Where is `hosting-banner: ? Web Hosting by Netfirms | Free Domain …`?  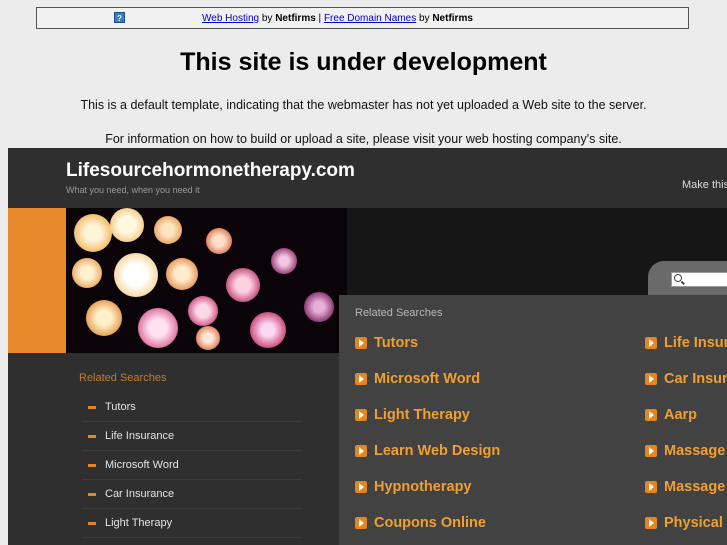 hosting-banner: ? Web Hosting by Netfirms | Free Domain … is located at coordinates (362, 18).